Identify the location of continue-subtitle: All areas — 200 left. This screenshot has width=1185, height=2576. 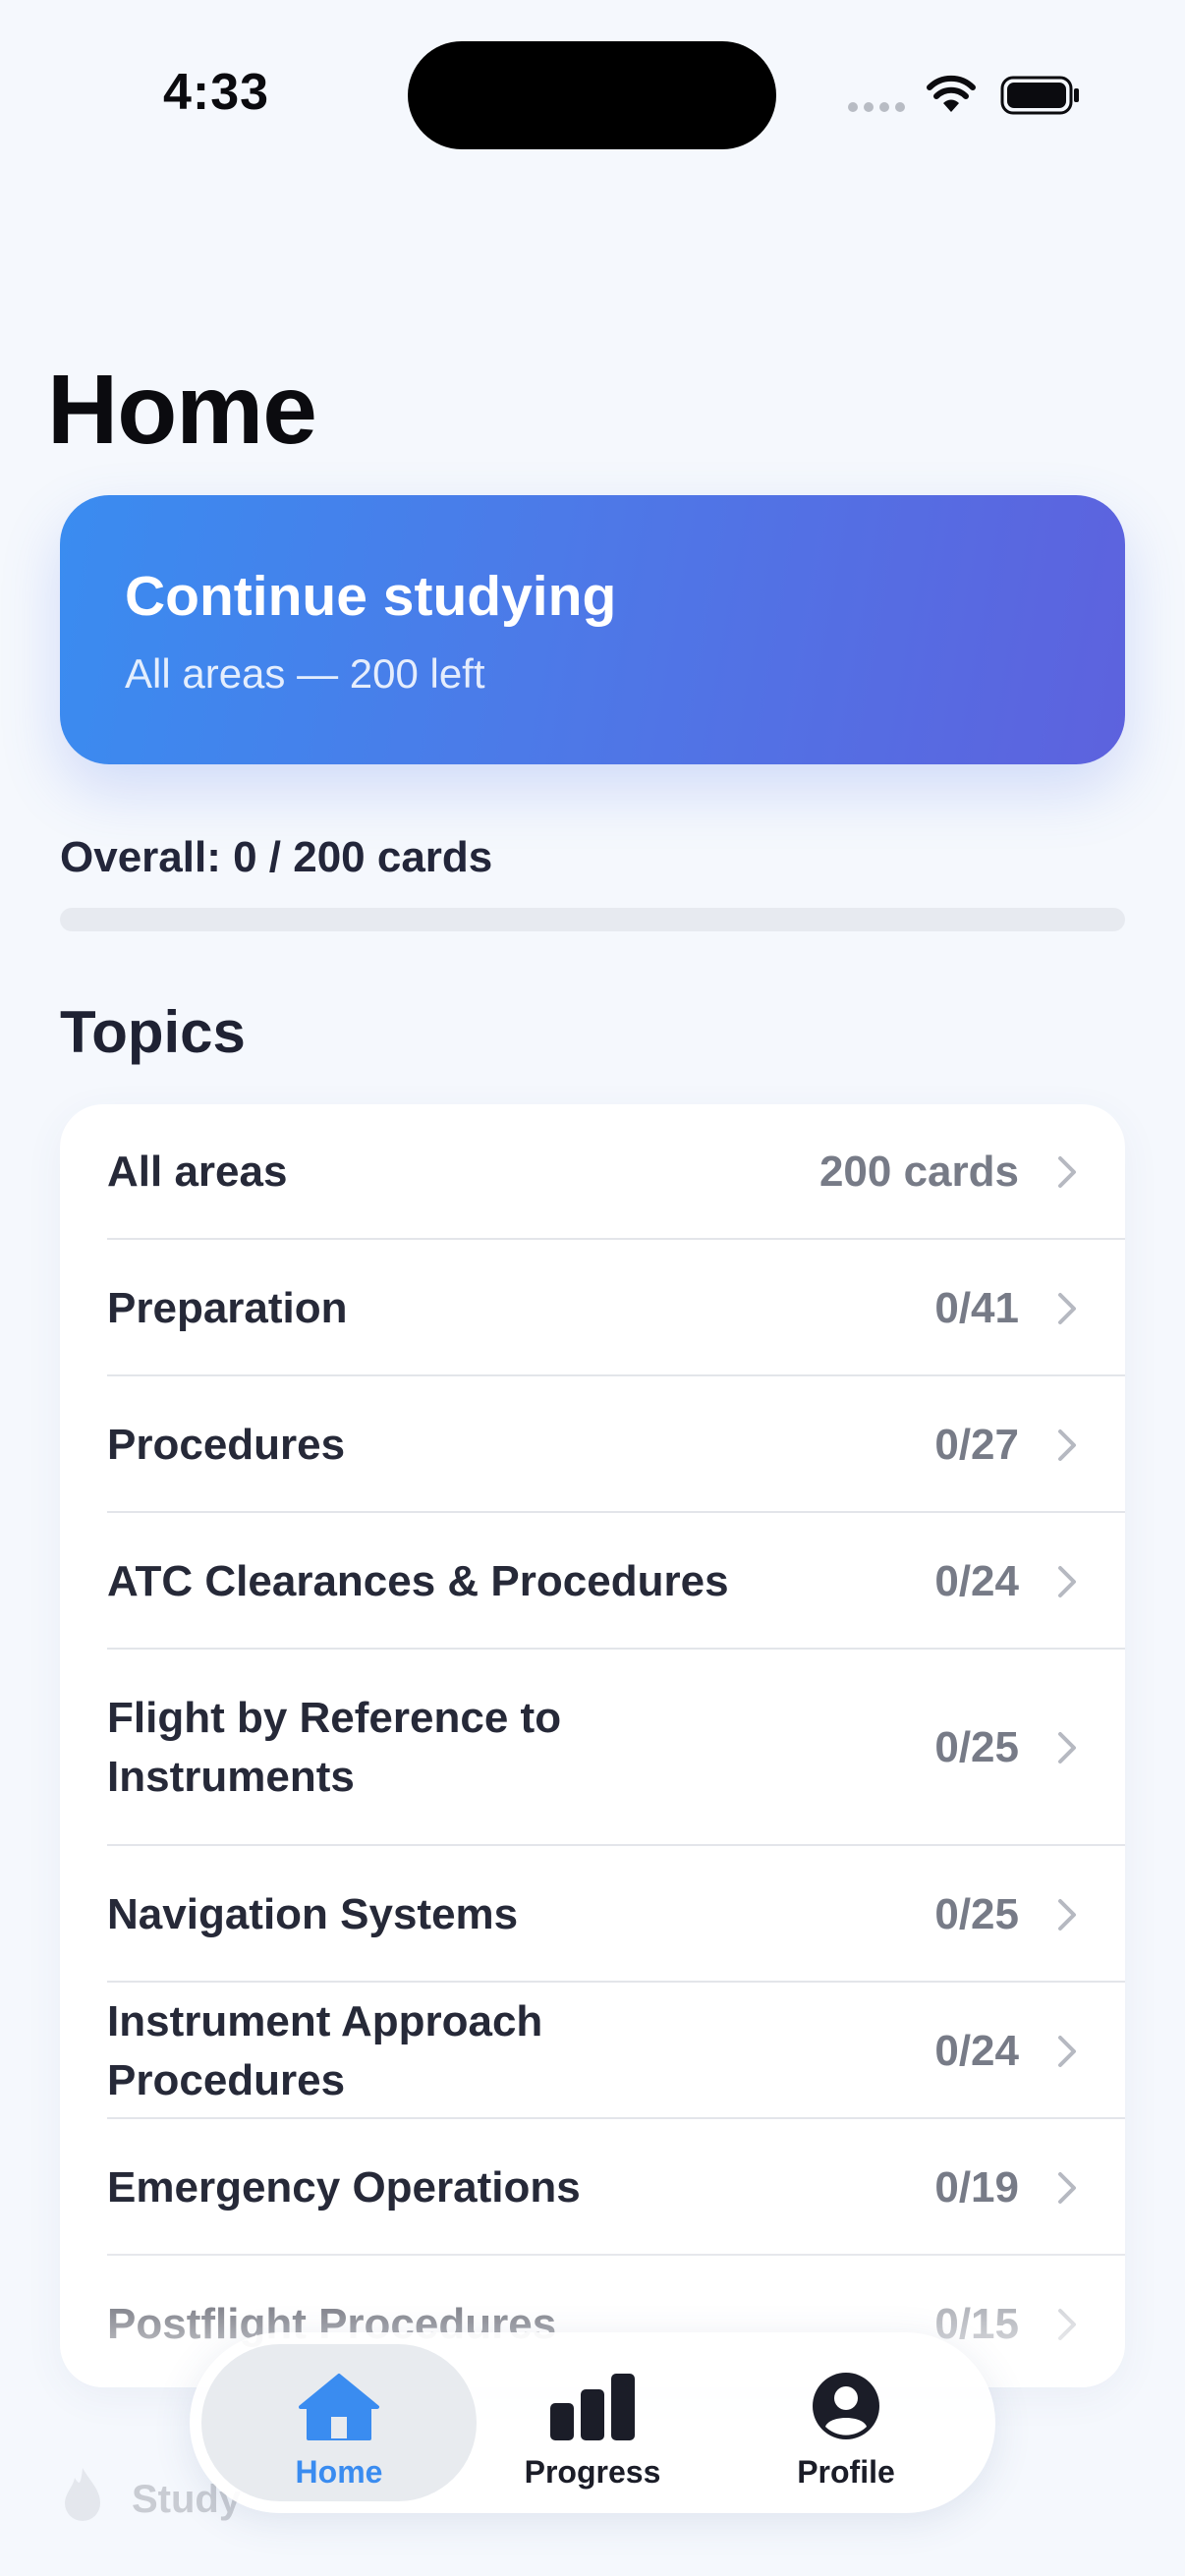
(305, 673).